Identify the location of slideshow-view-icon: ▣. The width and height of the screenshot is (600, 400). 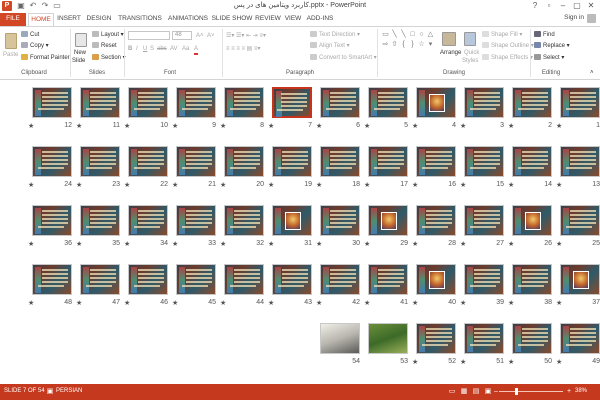
(488, 391).